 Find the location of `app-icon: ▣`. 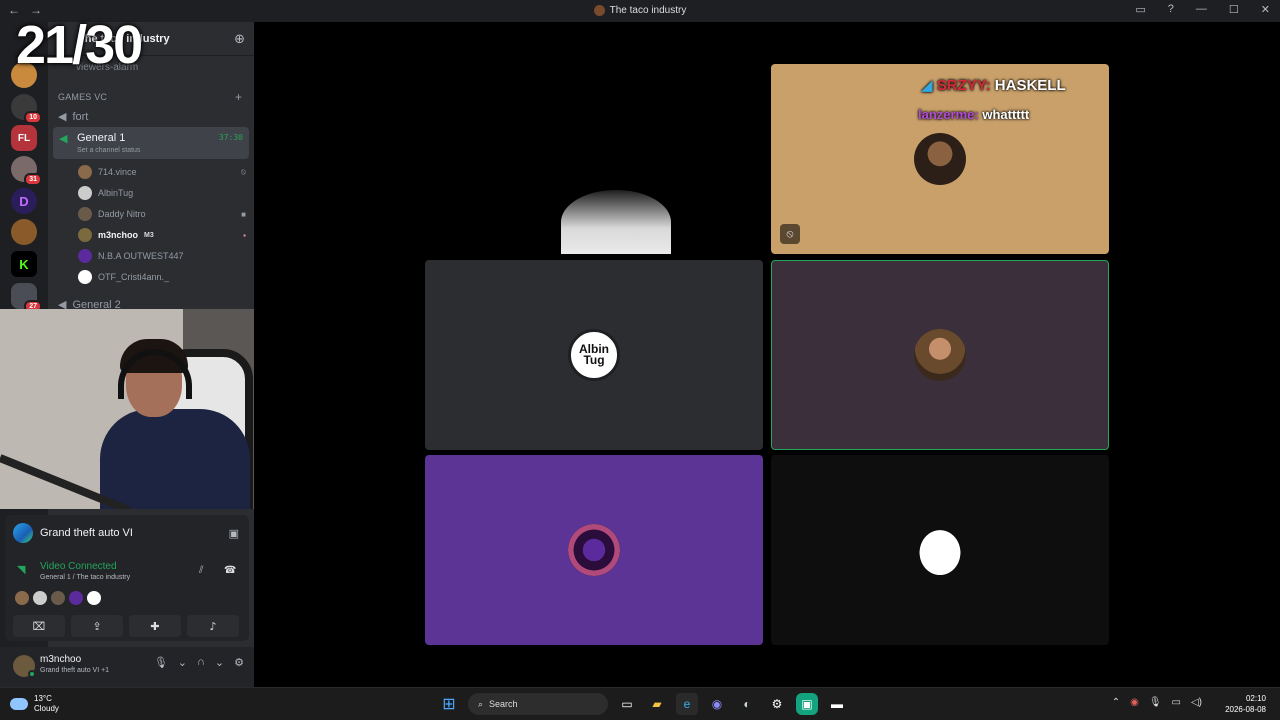

app-icon: ▣ is located at coordinates (807, 704).